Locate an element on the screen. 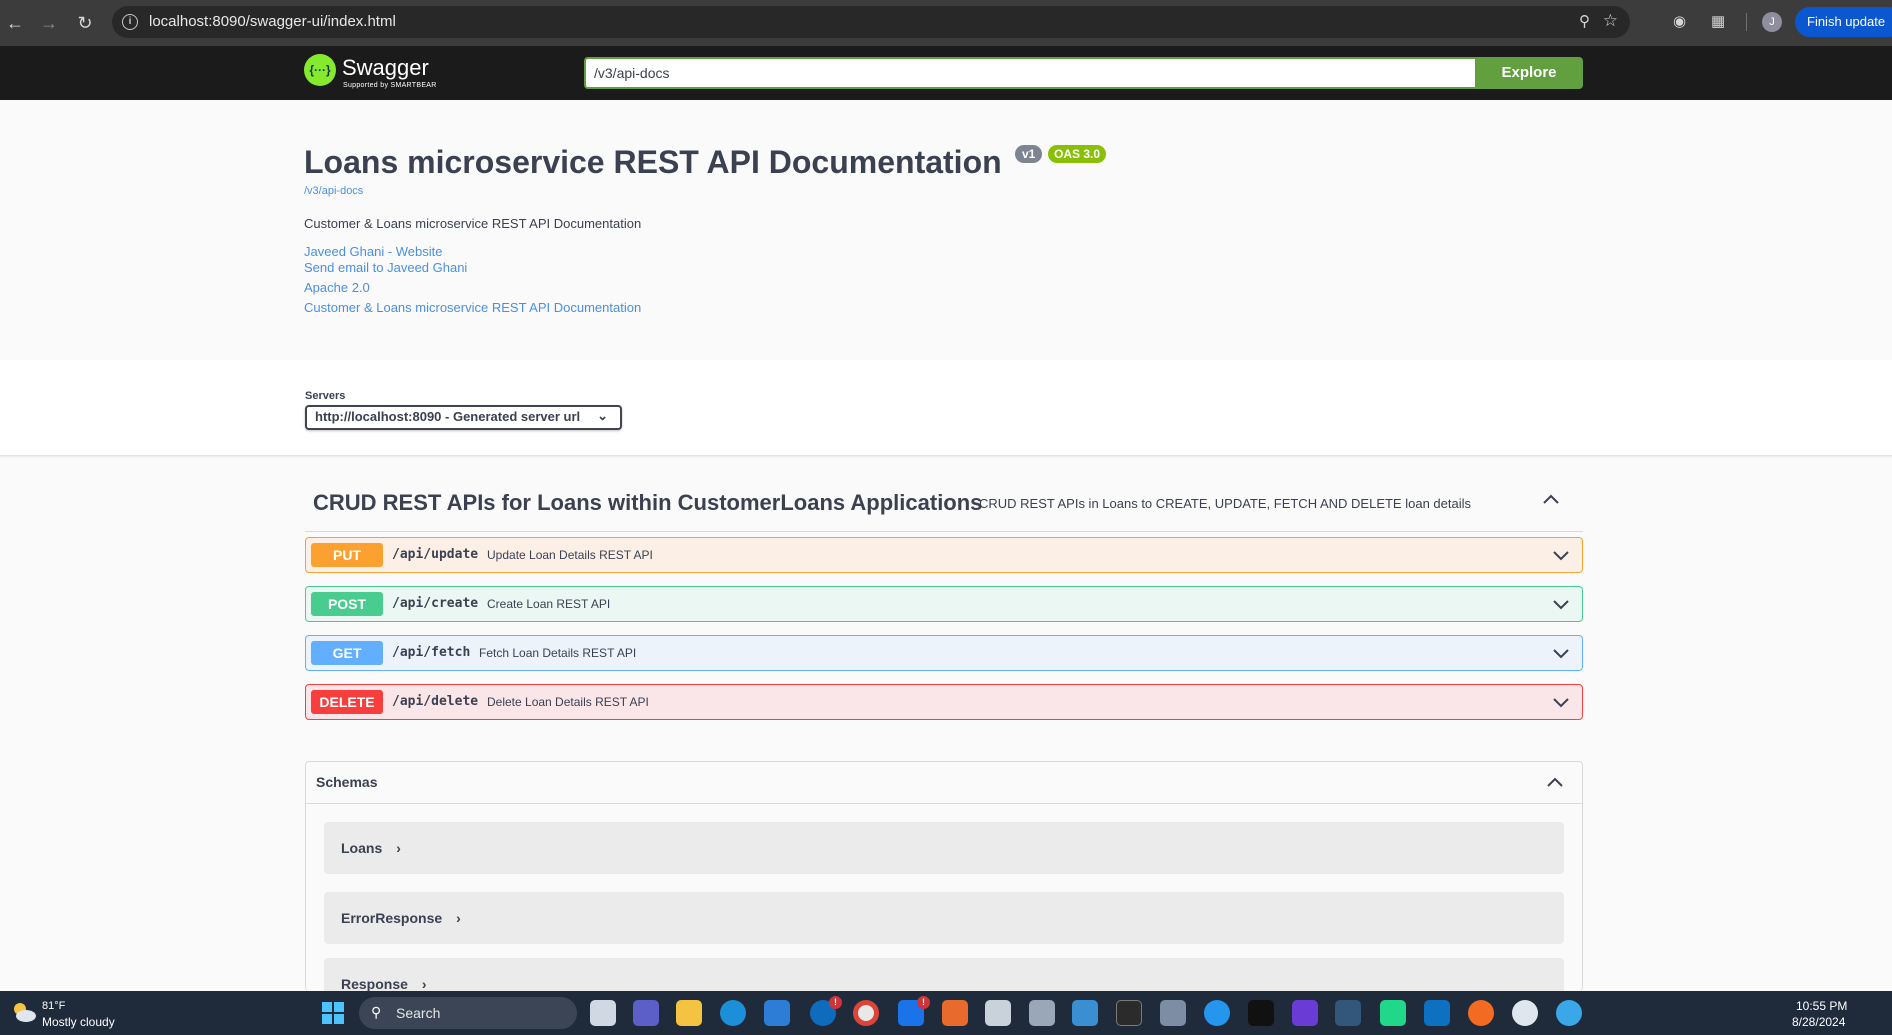  license-link: Apache 2.0 is located at coordinates (337, 287).